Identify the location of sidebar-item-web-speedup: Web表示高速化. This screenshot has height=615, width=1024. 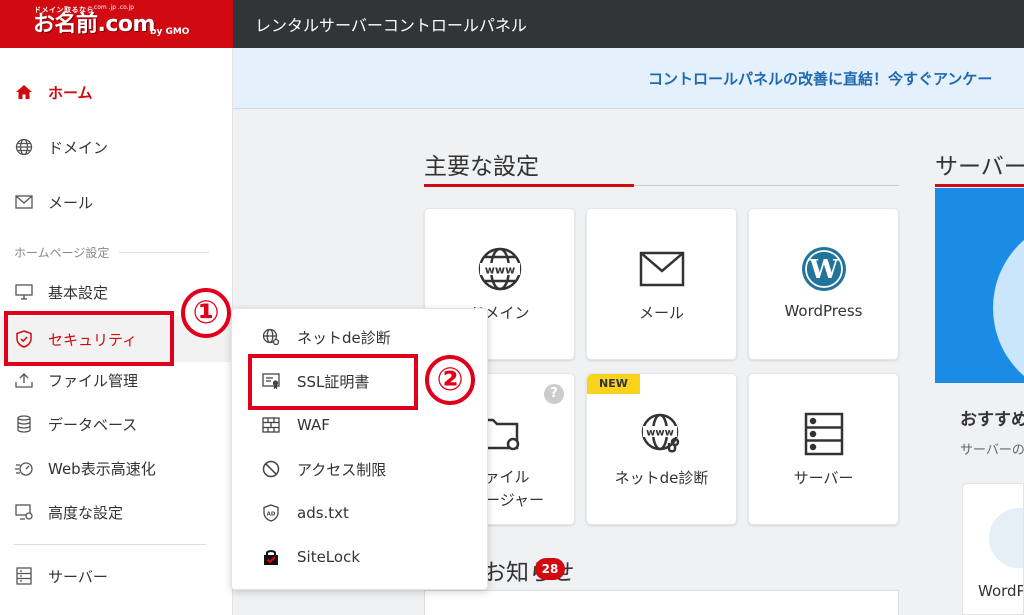
(116, 468).